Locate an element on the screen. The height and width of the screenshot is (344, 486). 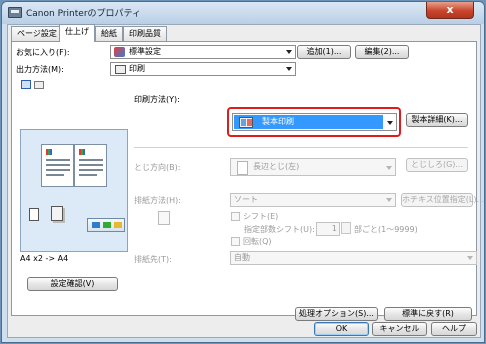
shift-offset-input: 1 is located at coordinates (328, 229).